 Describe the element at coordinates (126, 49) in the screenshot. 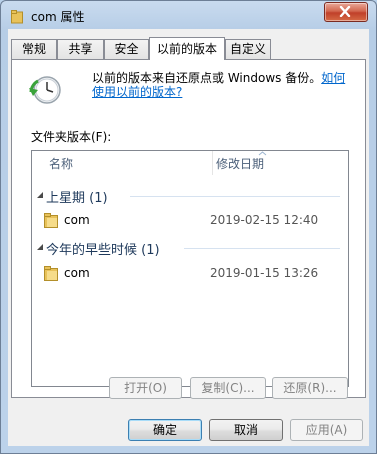

I see `tab-security: 安全` at that location.